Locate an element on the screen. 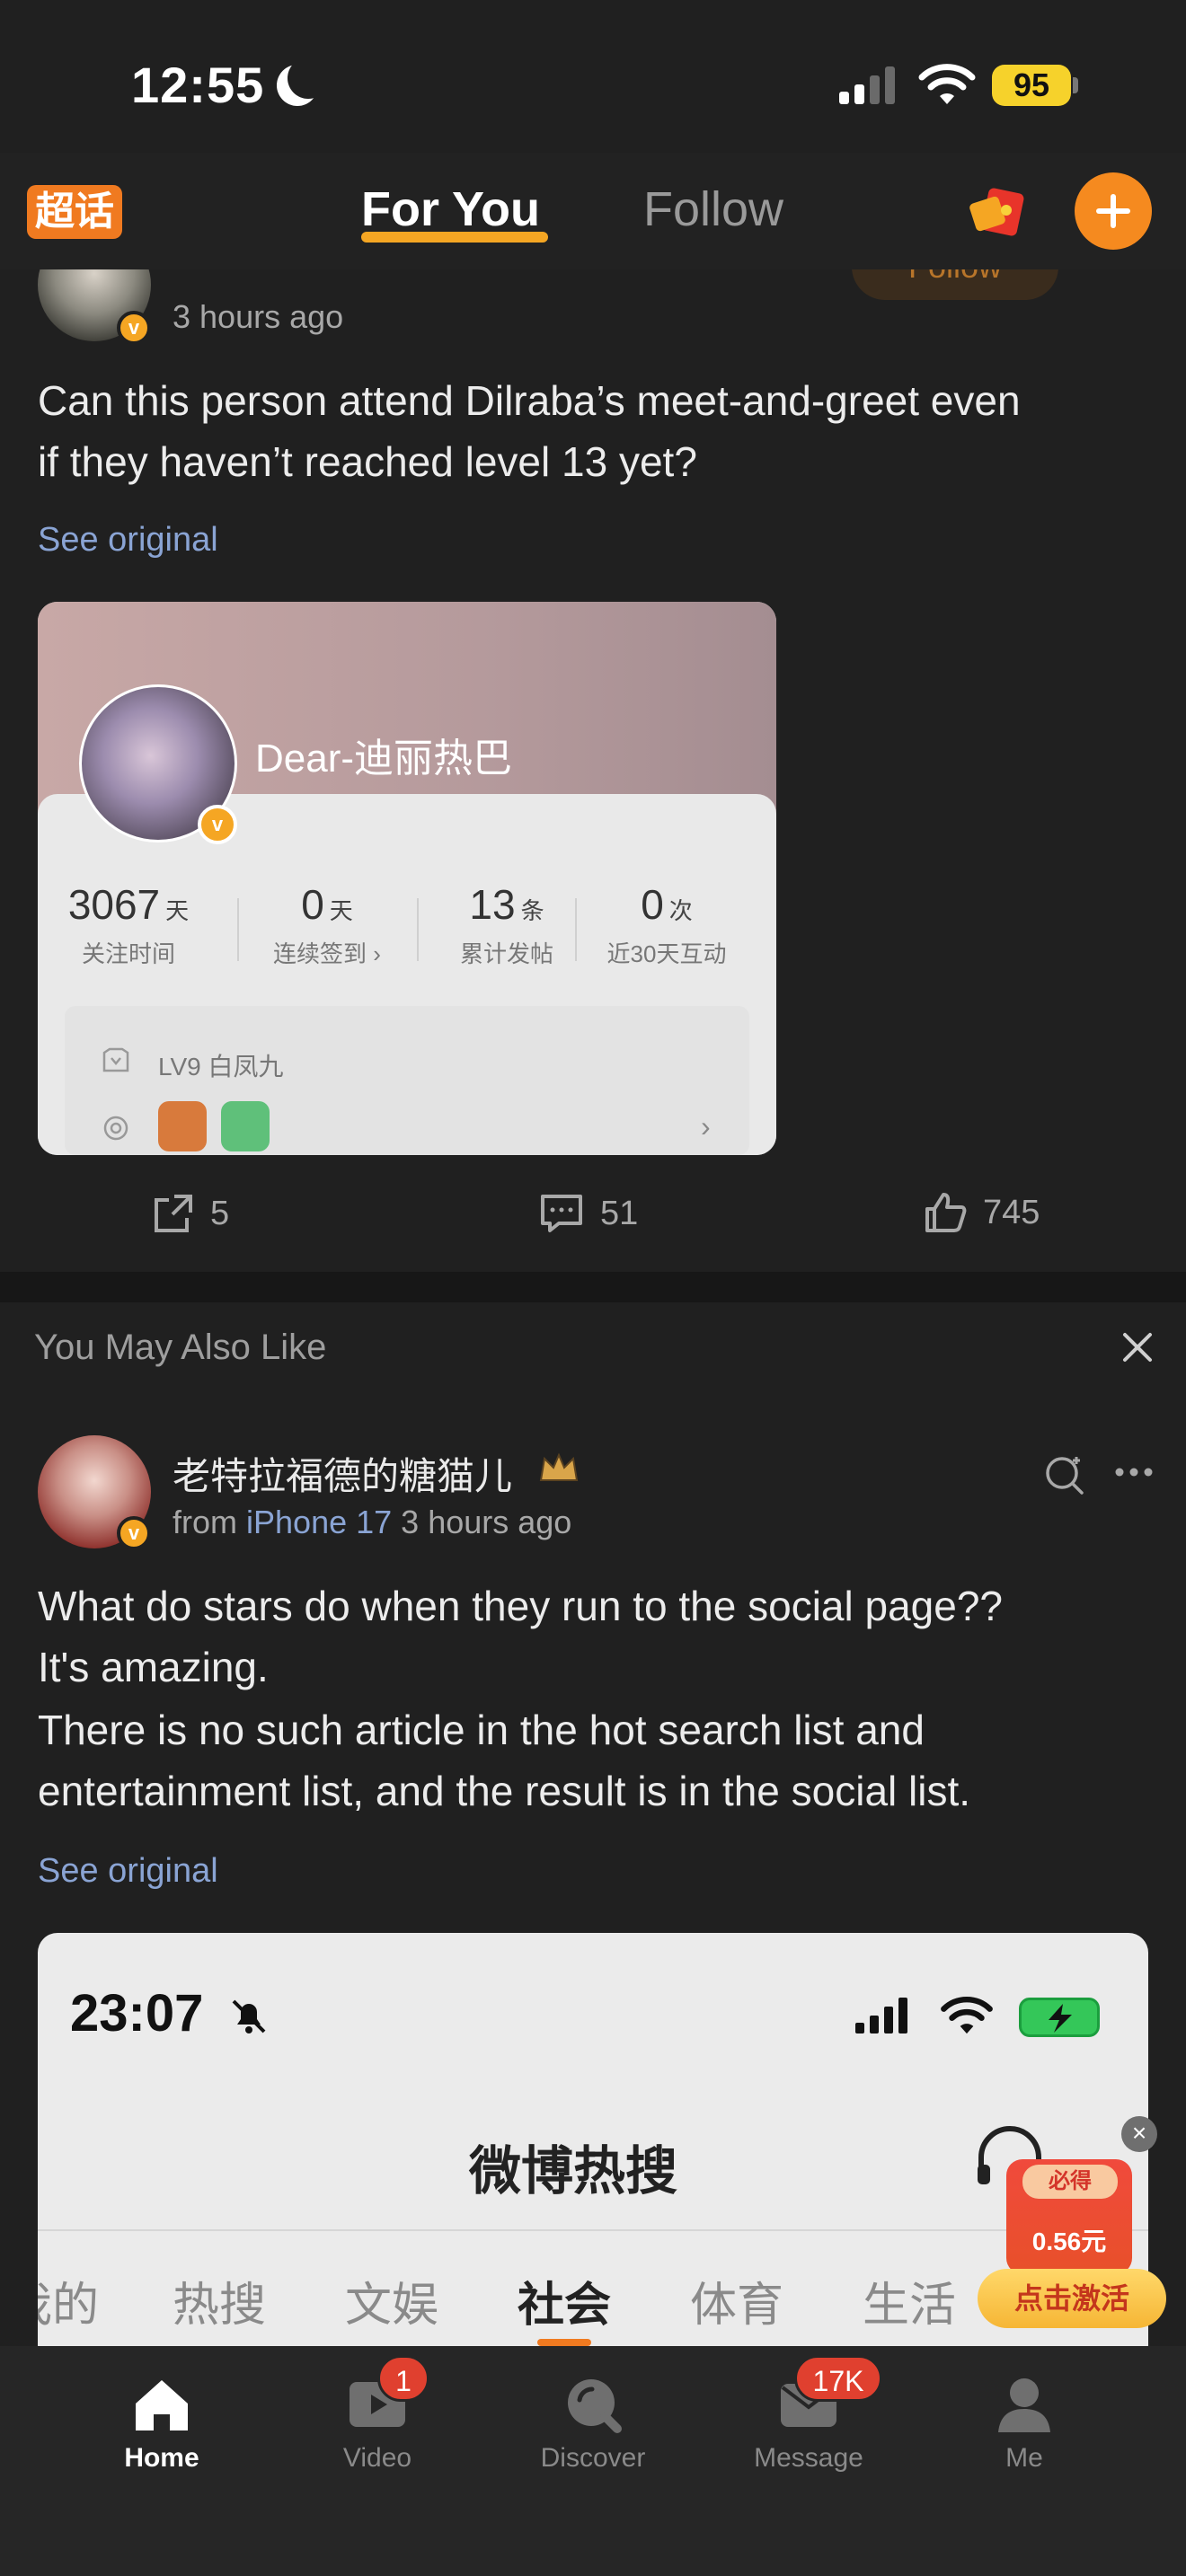 The width and height of the screenshot is (1186, 2576). promo-activate-button: 点击激活 is located at coordinates (1072, 2298).